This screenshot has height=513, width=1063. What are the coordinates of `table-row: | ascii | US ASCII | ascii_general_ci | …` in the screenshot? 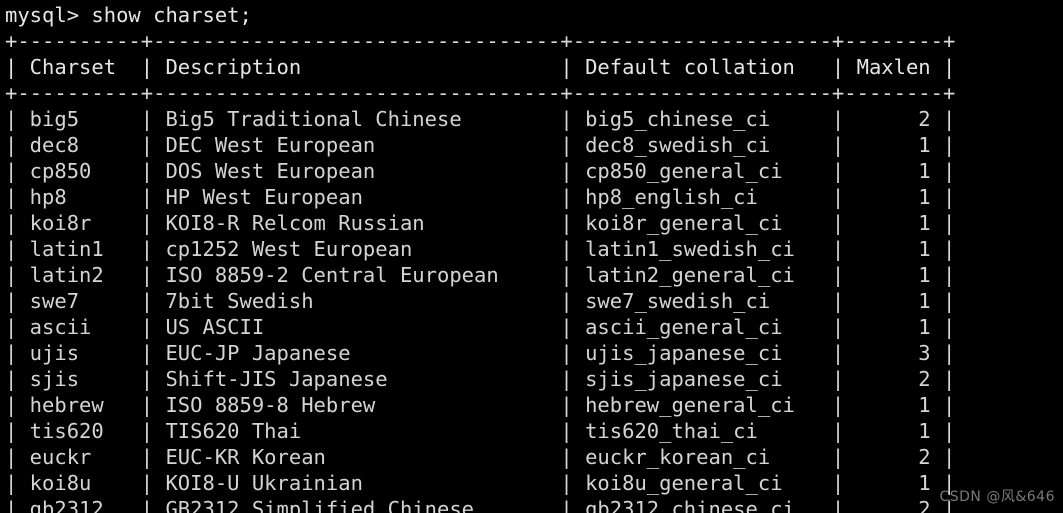 It's located at (480, 327).